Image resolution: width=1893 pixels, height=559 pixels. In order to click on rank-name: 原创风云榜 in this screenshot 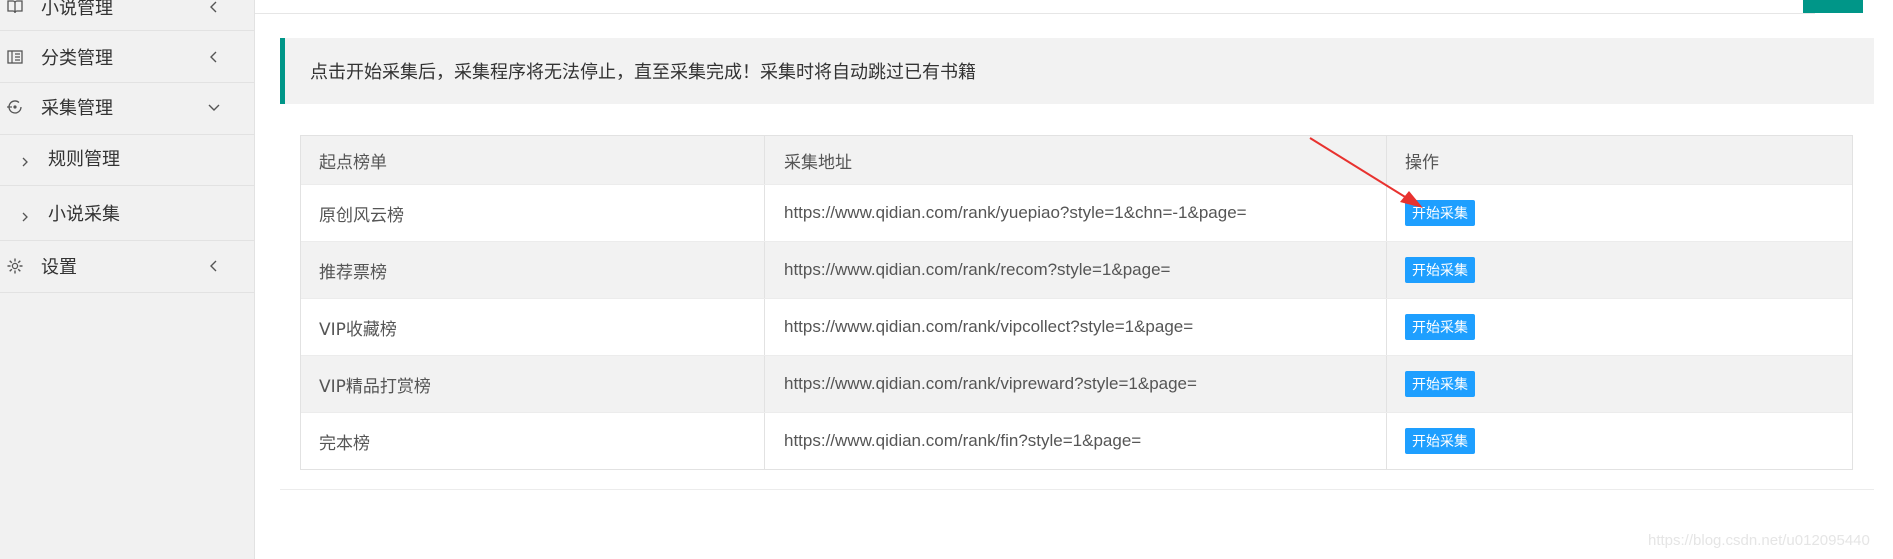, I will do `click(361, 215)`.